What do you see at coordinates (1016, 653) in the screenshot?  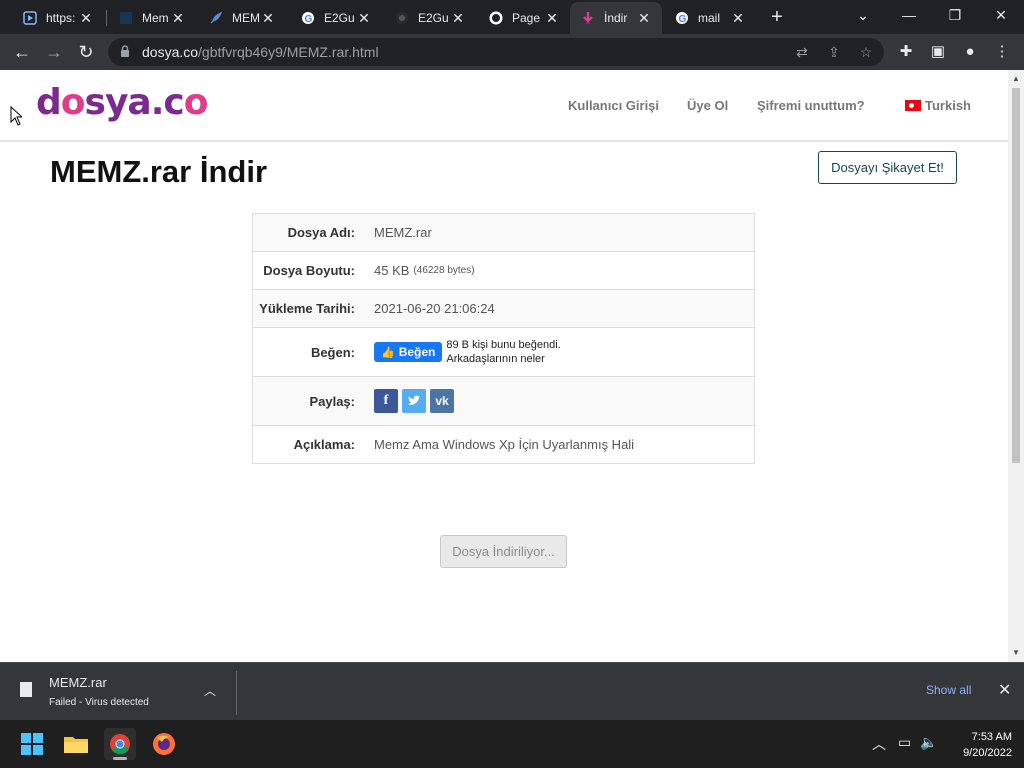 I see `scroll-down-icon: ▼` at bounding box center [1016, 653].